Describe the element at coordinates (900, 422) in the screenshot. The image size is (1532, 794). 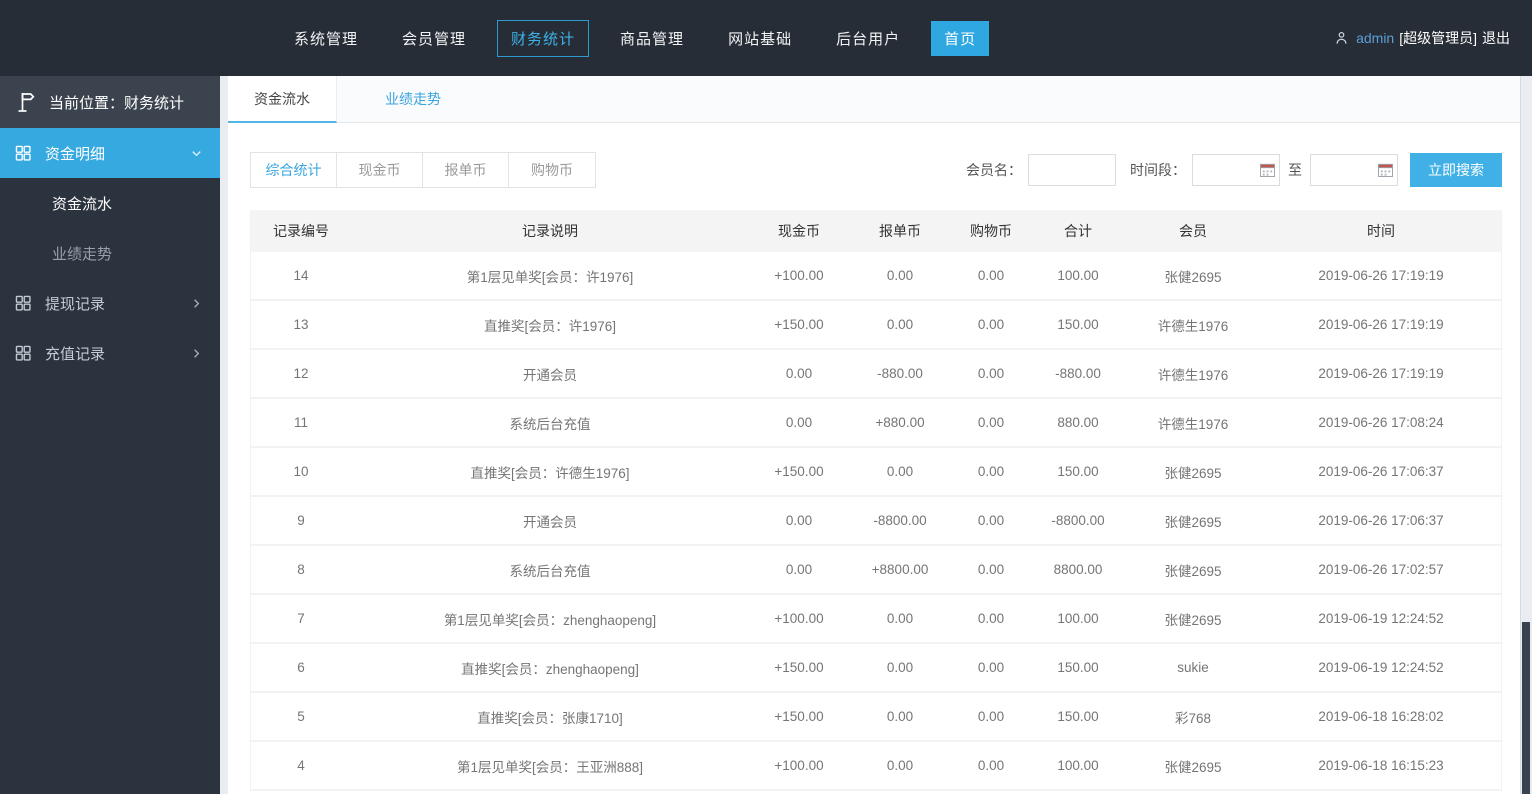
I see `cell-order-coin: +880.00` at that location.